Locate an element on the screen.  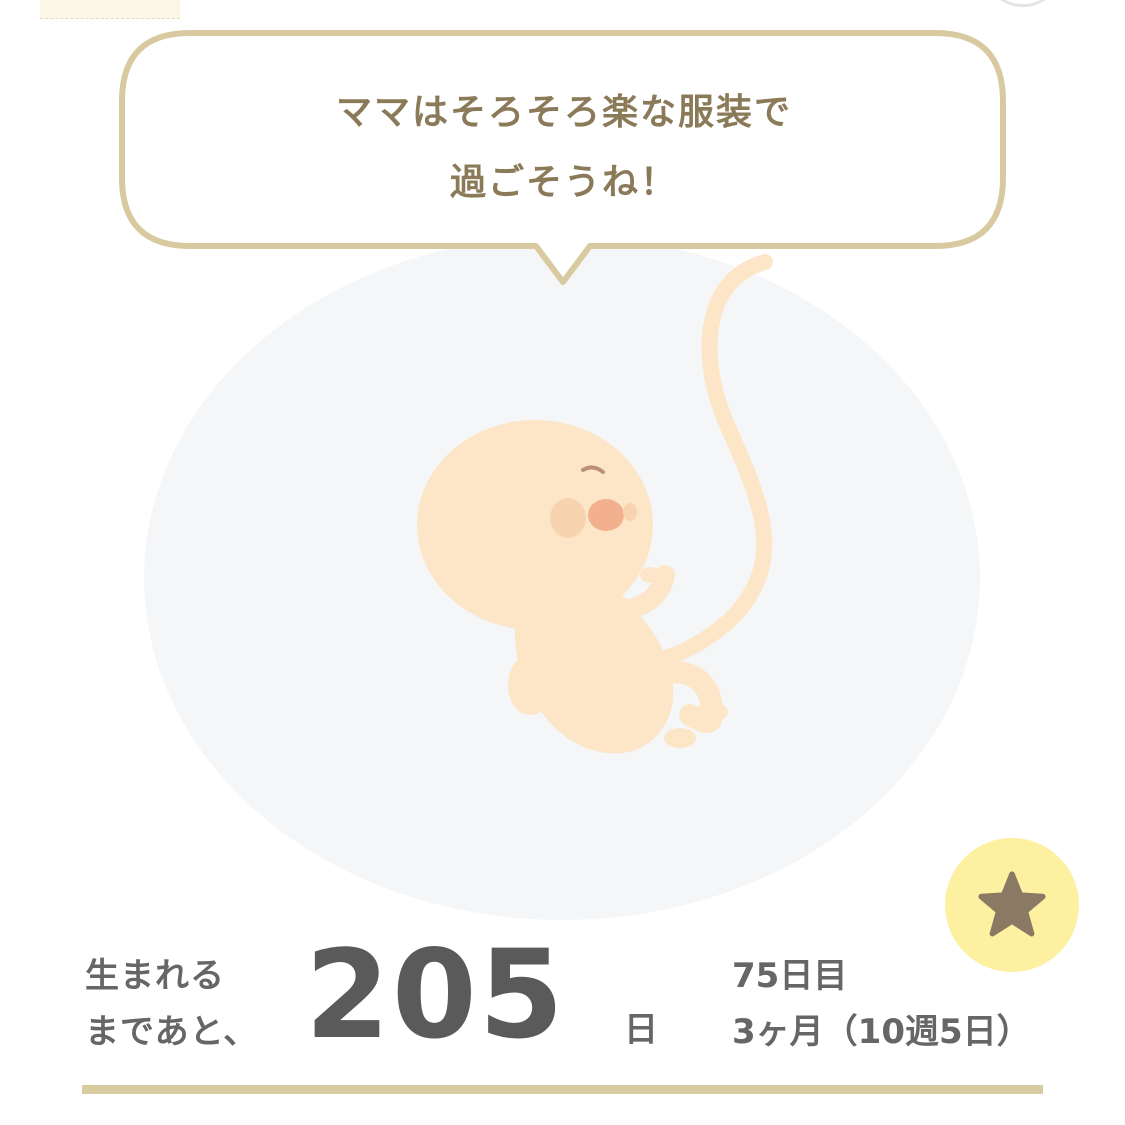
countdown-label-line1: 生まれる is located at coordinates (155, 976).